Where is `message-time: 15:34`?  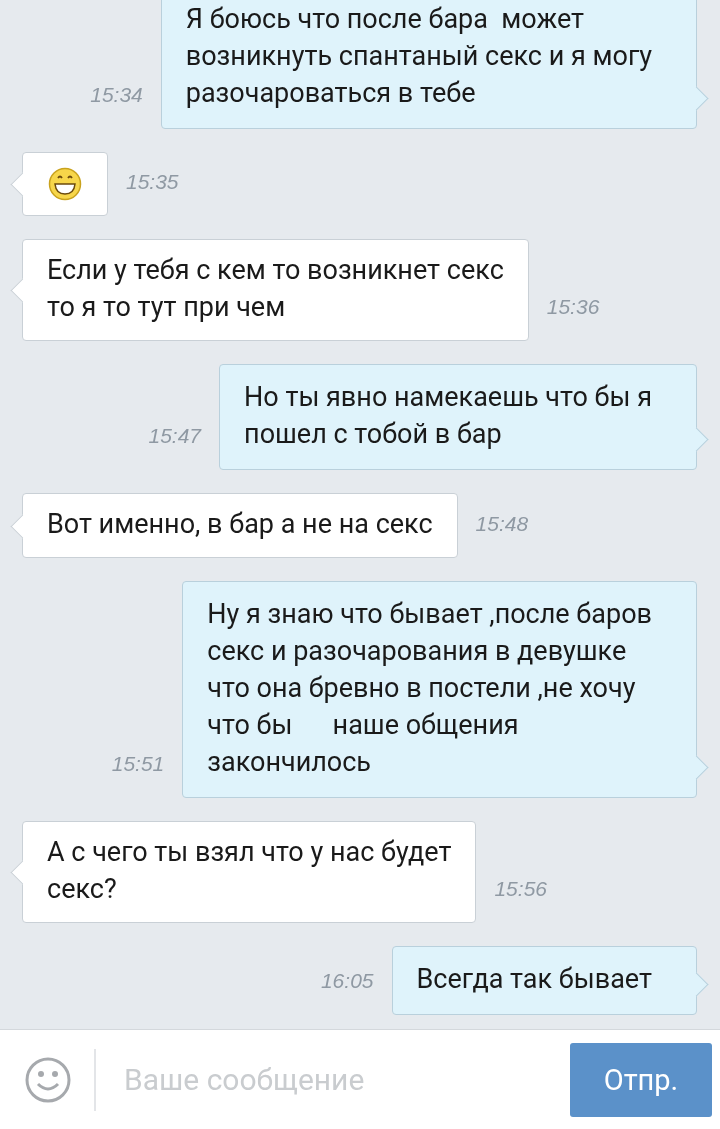 message-time: 15:34 is located at coordinates (116, 95).